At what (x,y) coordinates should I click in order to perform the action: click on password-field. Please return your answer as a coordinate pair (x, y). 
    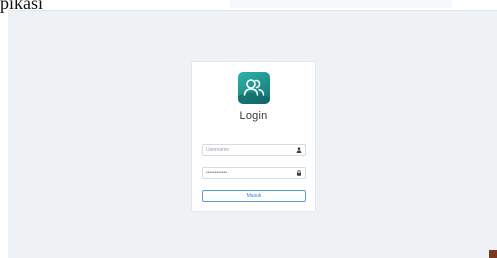
    Looking at the image, I should click on (254, 173).